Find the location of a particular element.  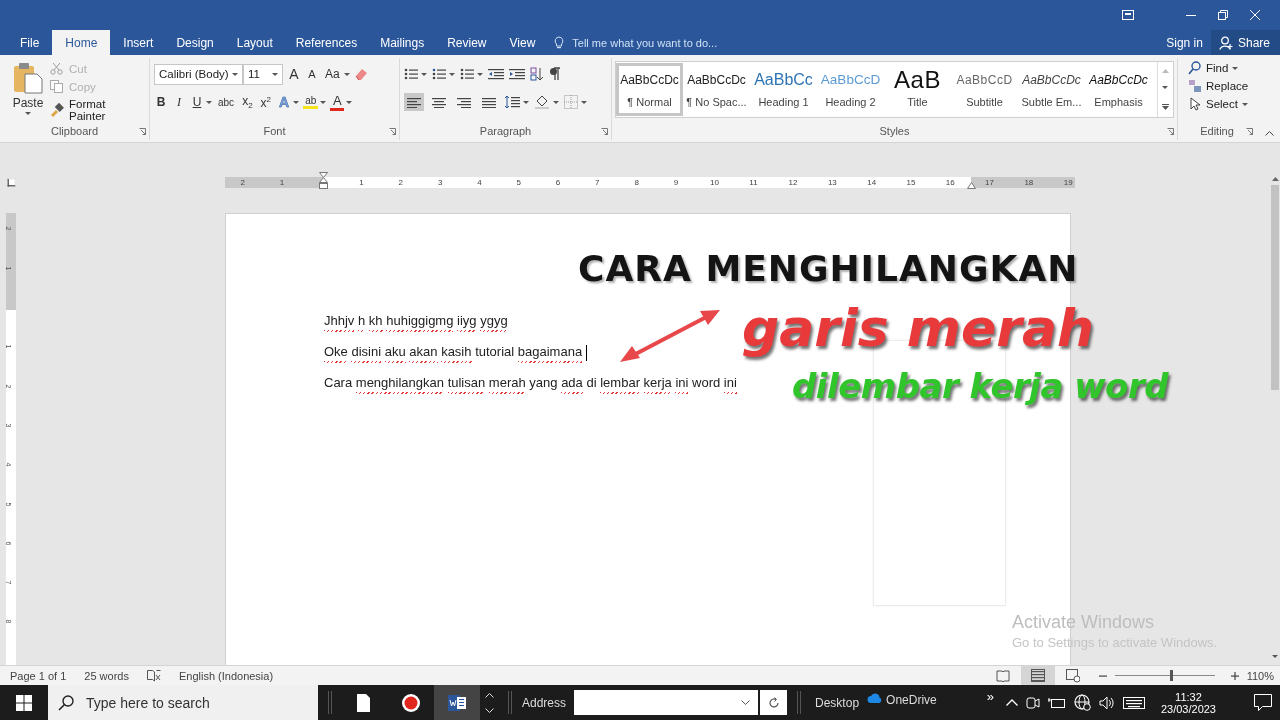

ribbon-tab: Mailings is located at coordinates (402, 42).